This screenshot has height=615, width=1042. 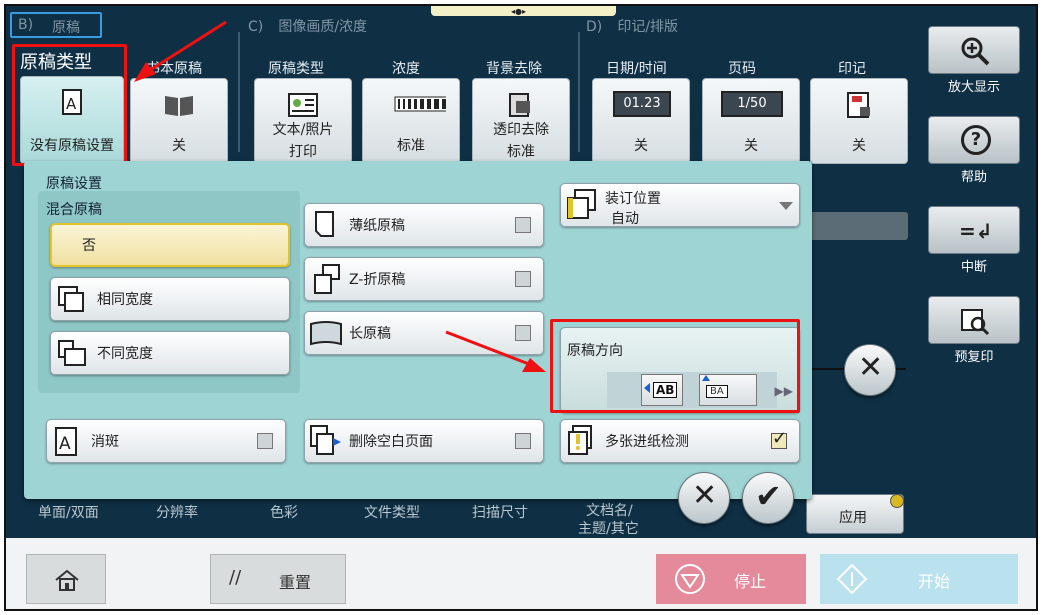 What do you see at coordinates (166, 441) in the screenshot?
I see `despeckle-button: A 消斑` at bounding box center [166, 441].